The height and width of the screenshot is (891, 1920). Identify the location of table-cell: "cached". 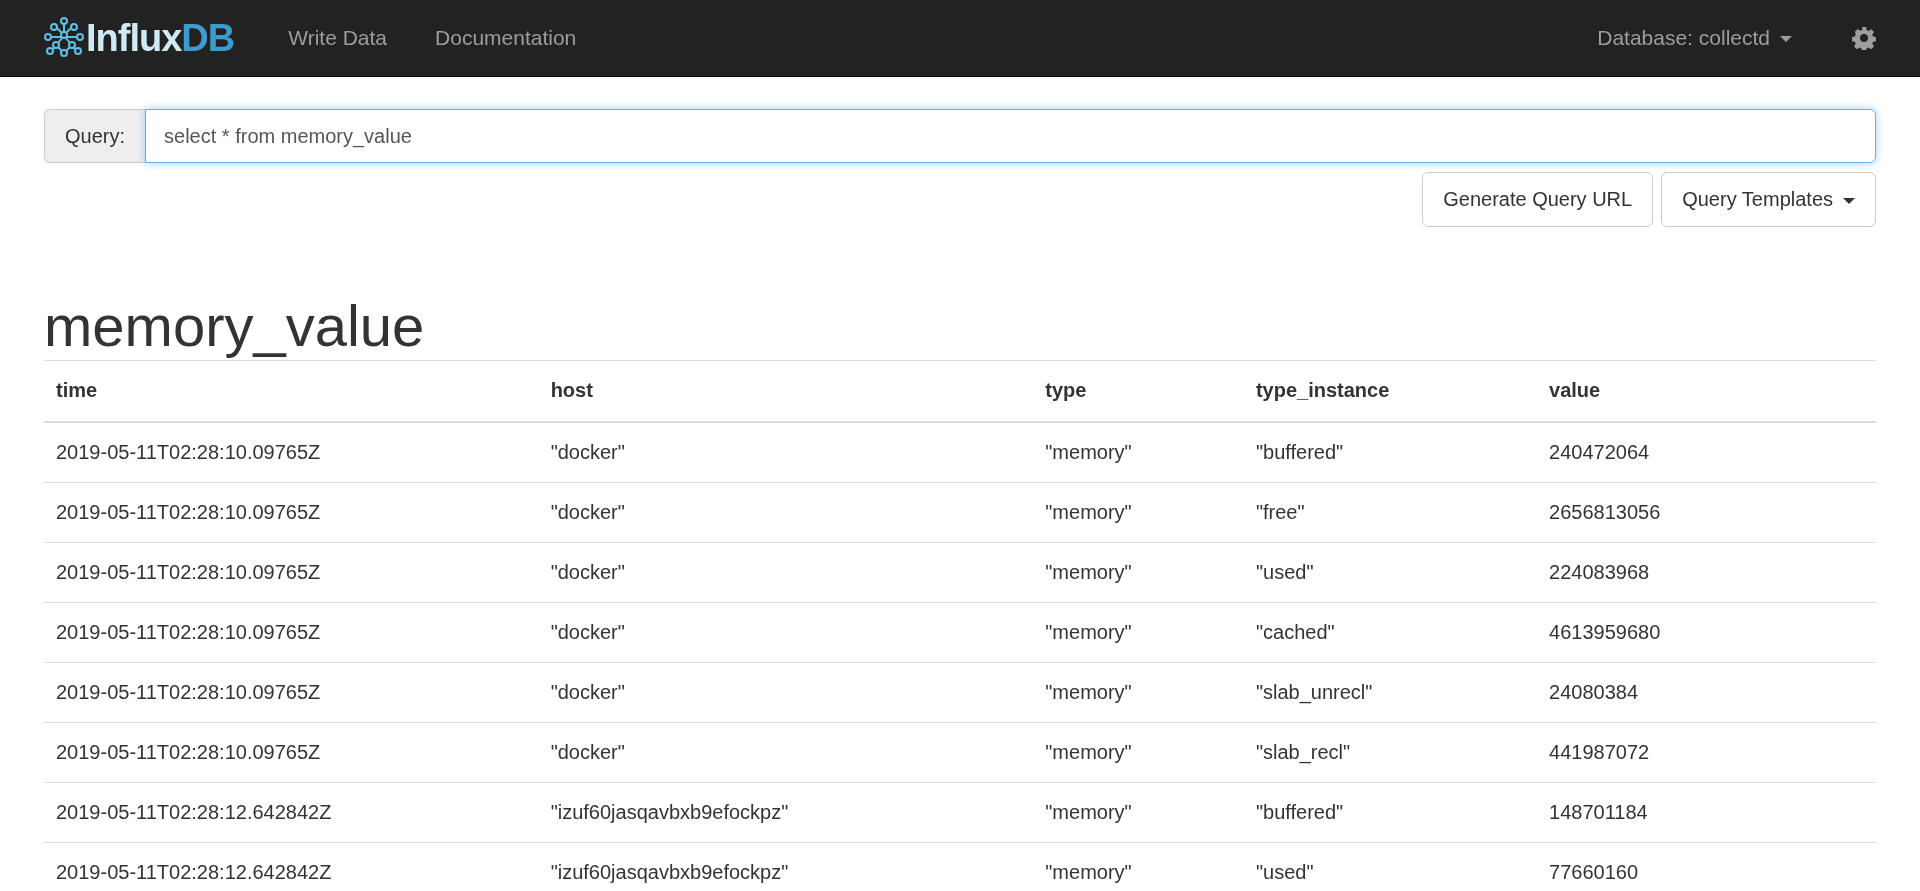
(1390, 632).